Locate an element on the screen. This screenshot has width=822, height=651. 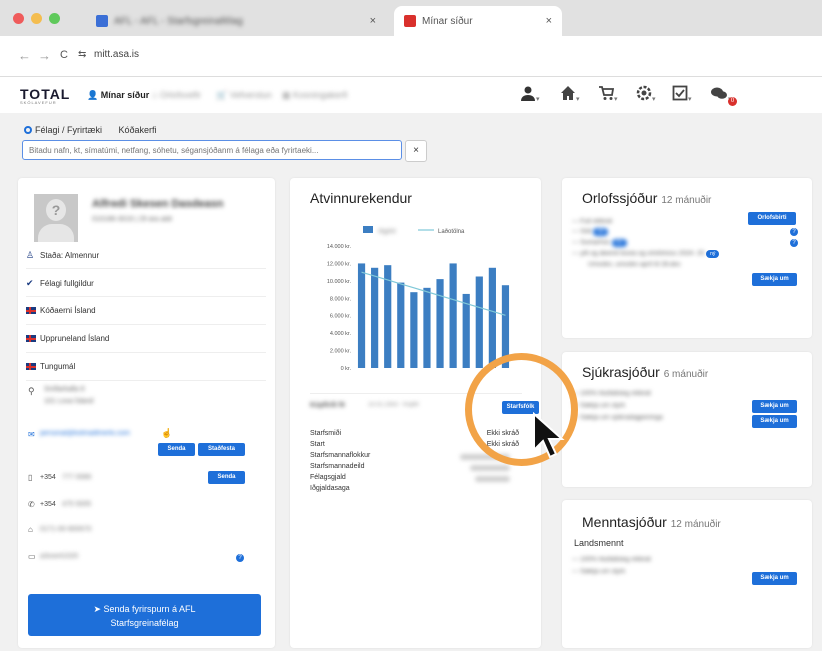
confirm-email-button: Staðfesta is located at coordinates (221, 449).